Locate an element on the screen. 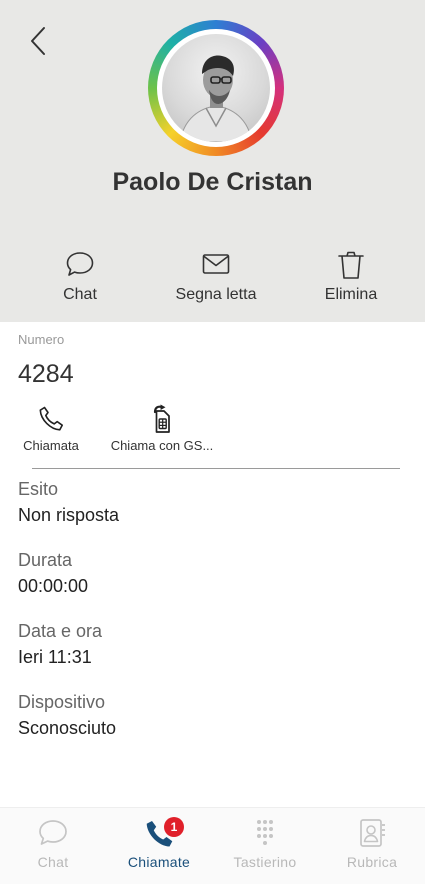 This screenshot has width=425, height=884. avatar-photo is located at coordinates (216, 88).